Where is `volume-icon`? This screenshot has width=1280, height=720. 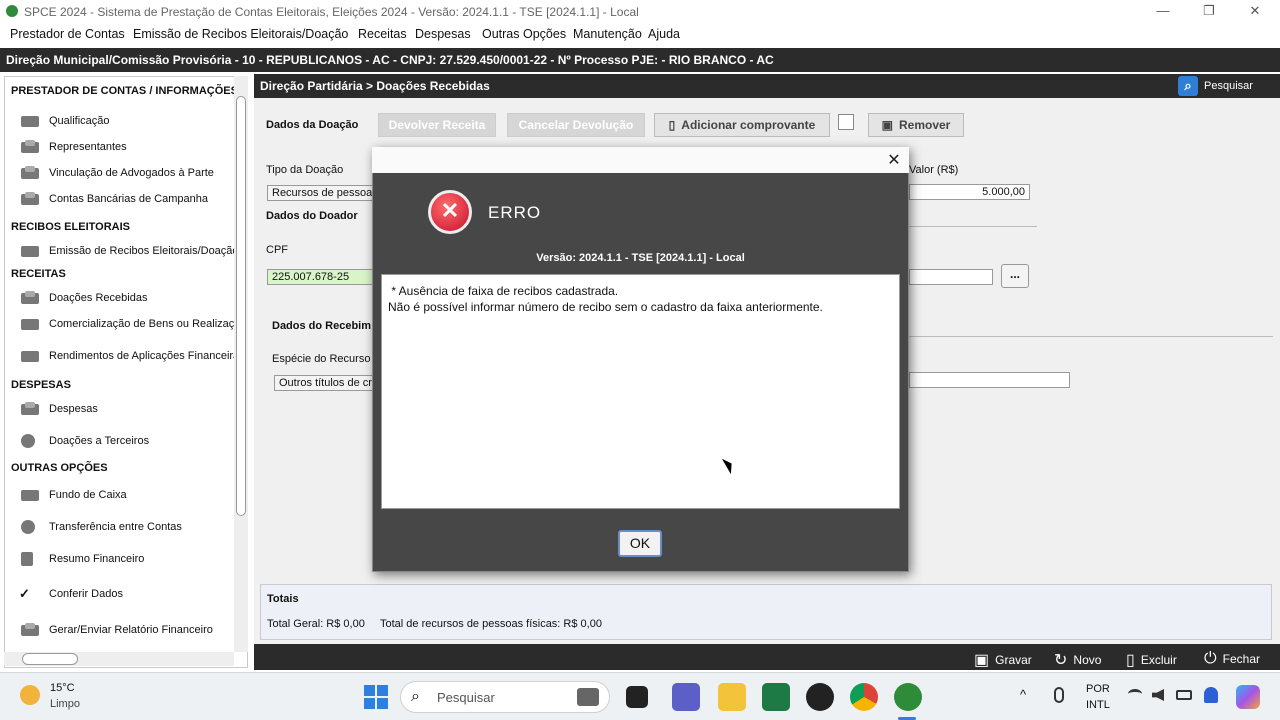
volume-icon is located at coordinates (1158, 695).